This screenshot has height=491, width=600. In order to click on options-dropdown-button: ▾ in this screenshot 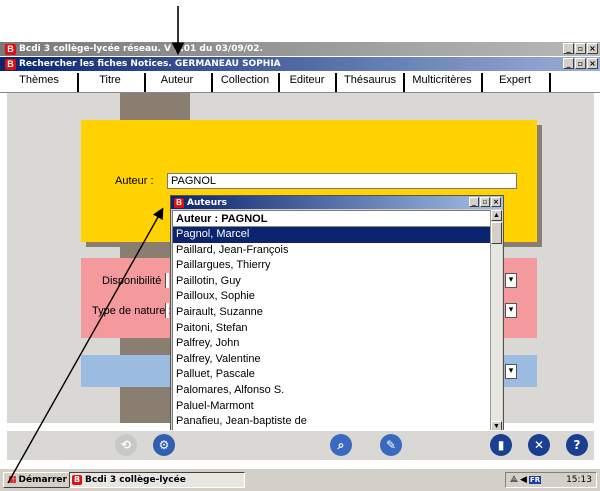, I will do `click(511, 371)`.